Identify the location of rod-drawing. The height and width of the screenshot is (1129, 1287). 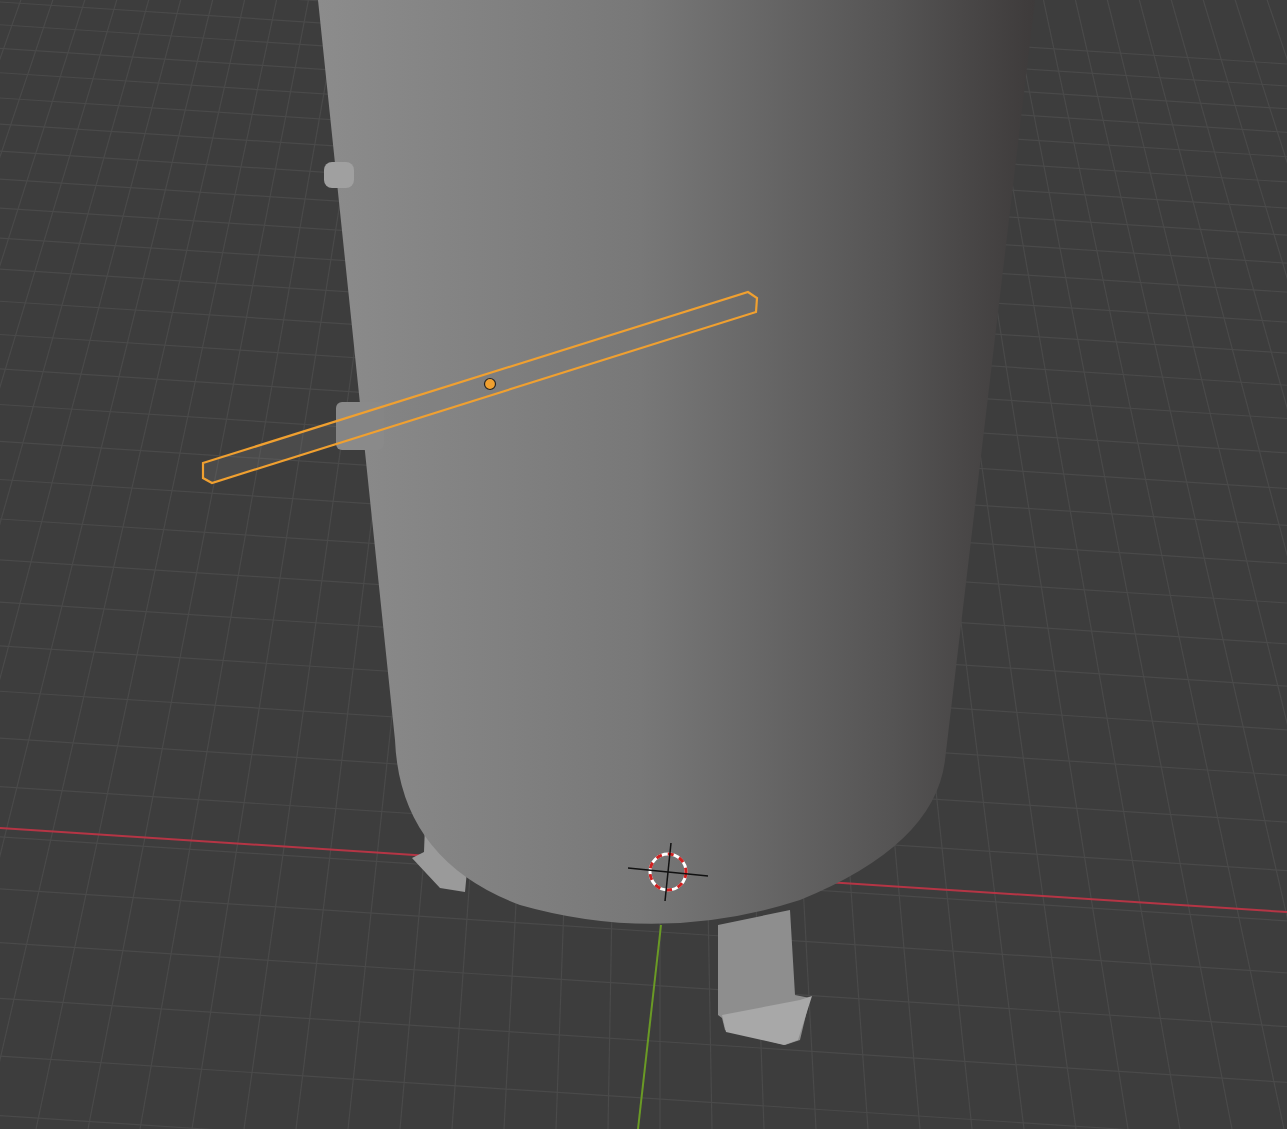
(480, 387).